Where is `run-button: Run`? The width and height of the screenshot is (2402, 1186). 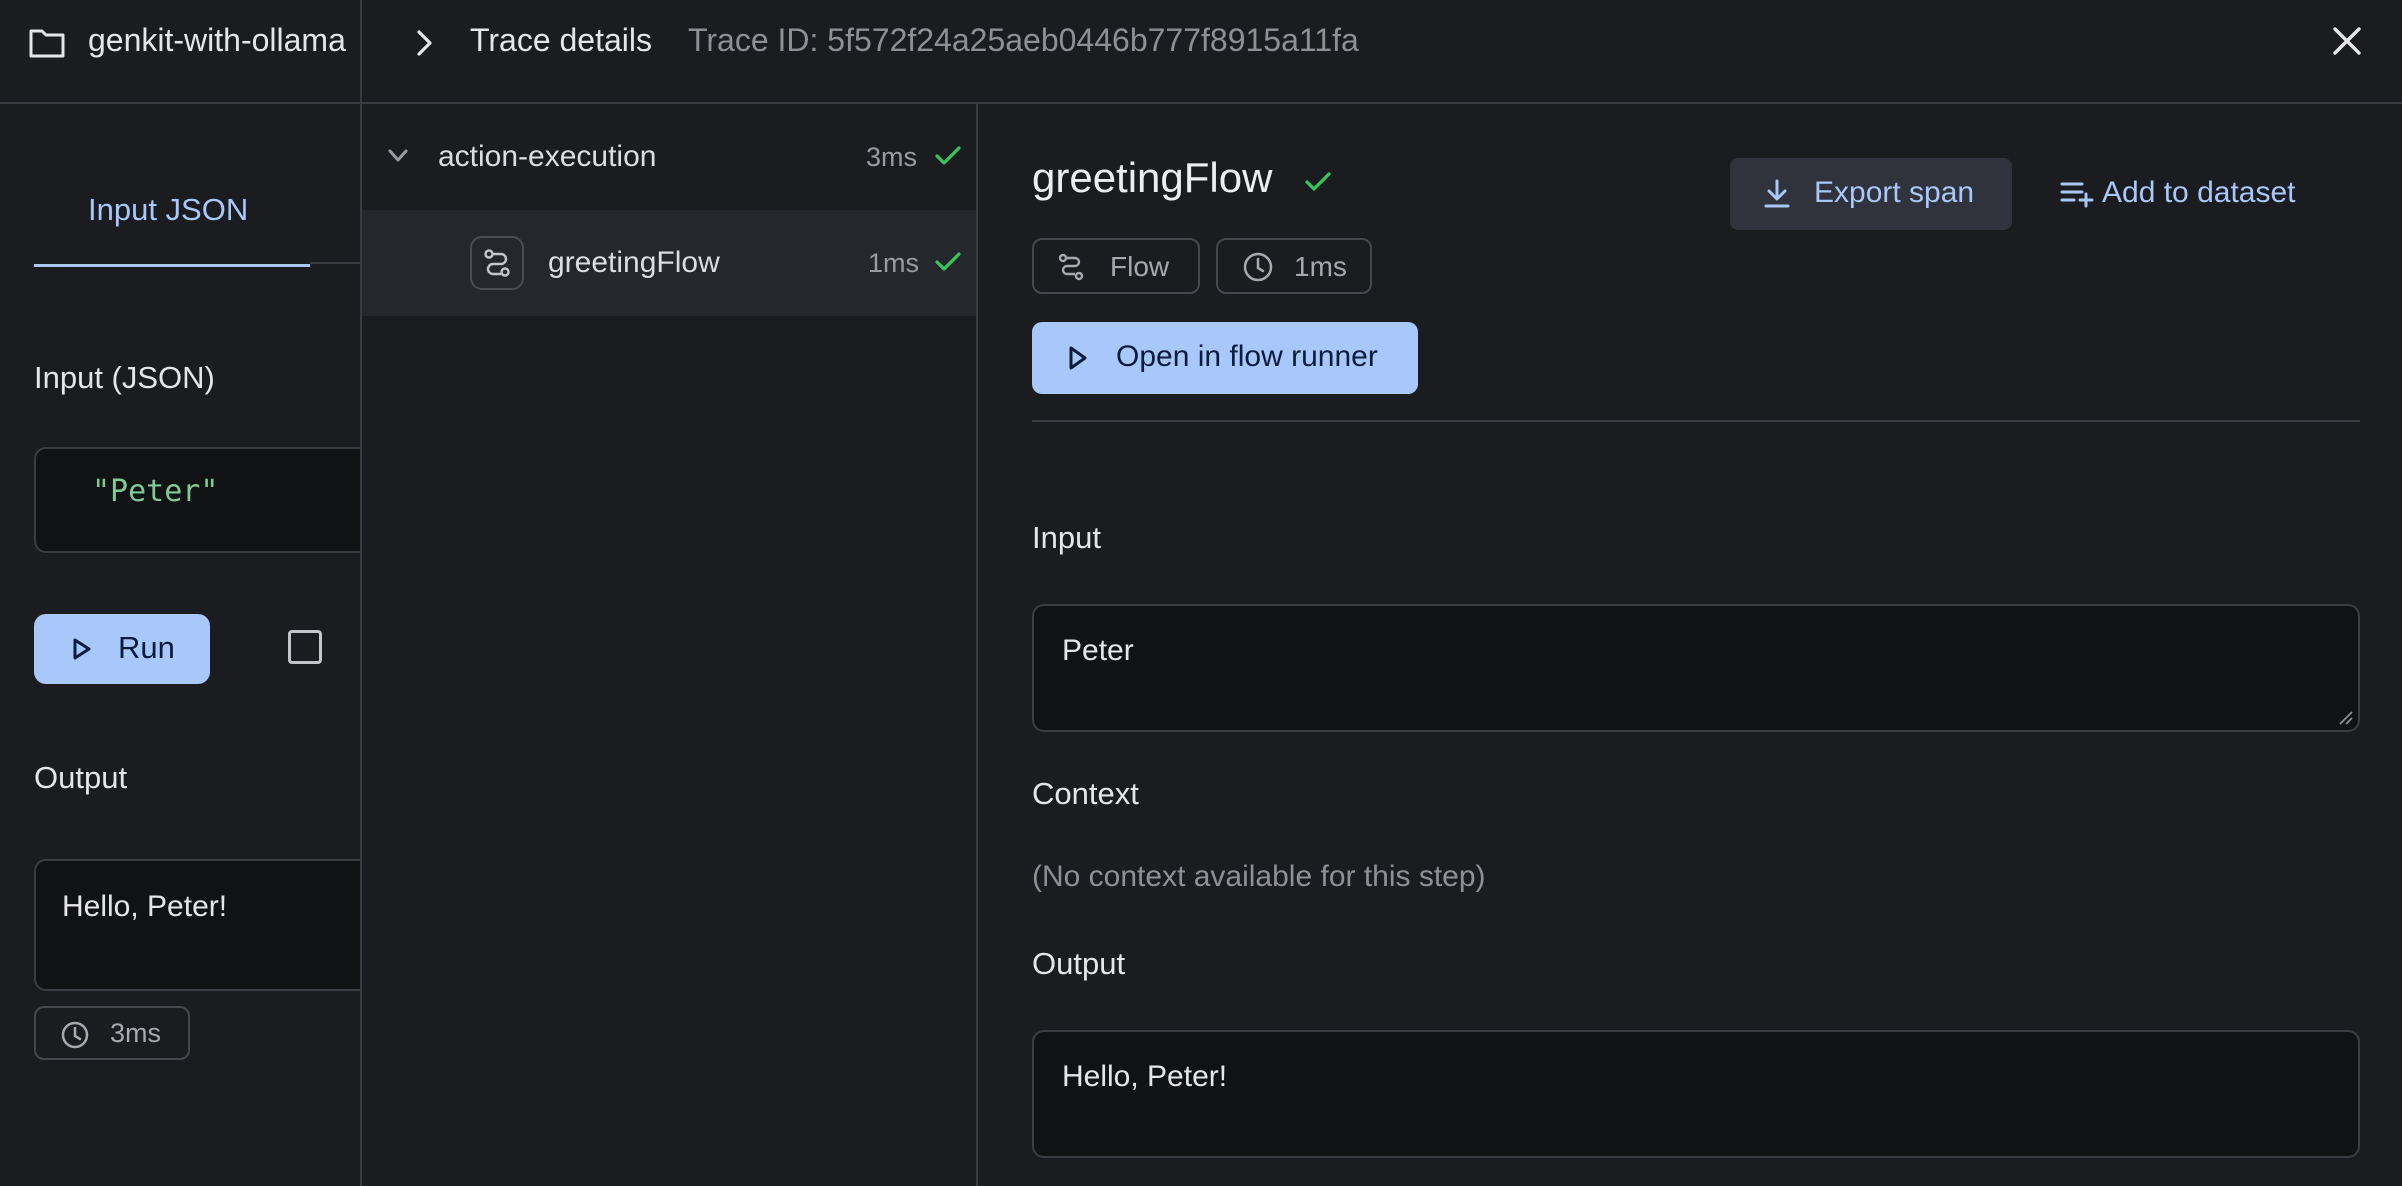
run-button: Run is located at coordinates (122, 649).